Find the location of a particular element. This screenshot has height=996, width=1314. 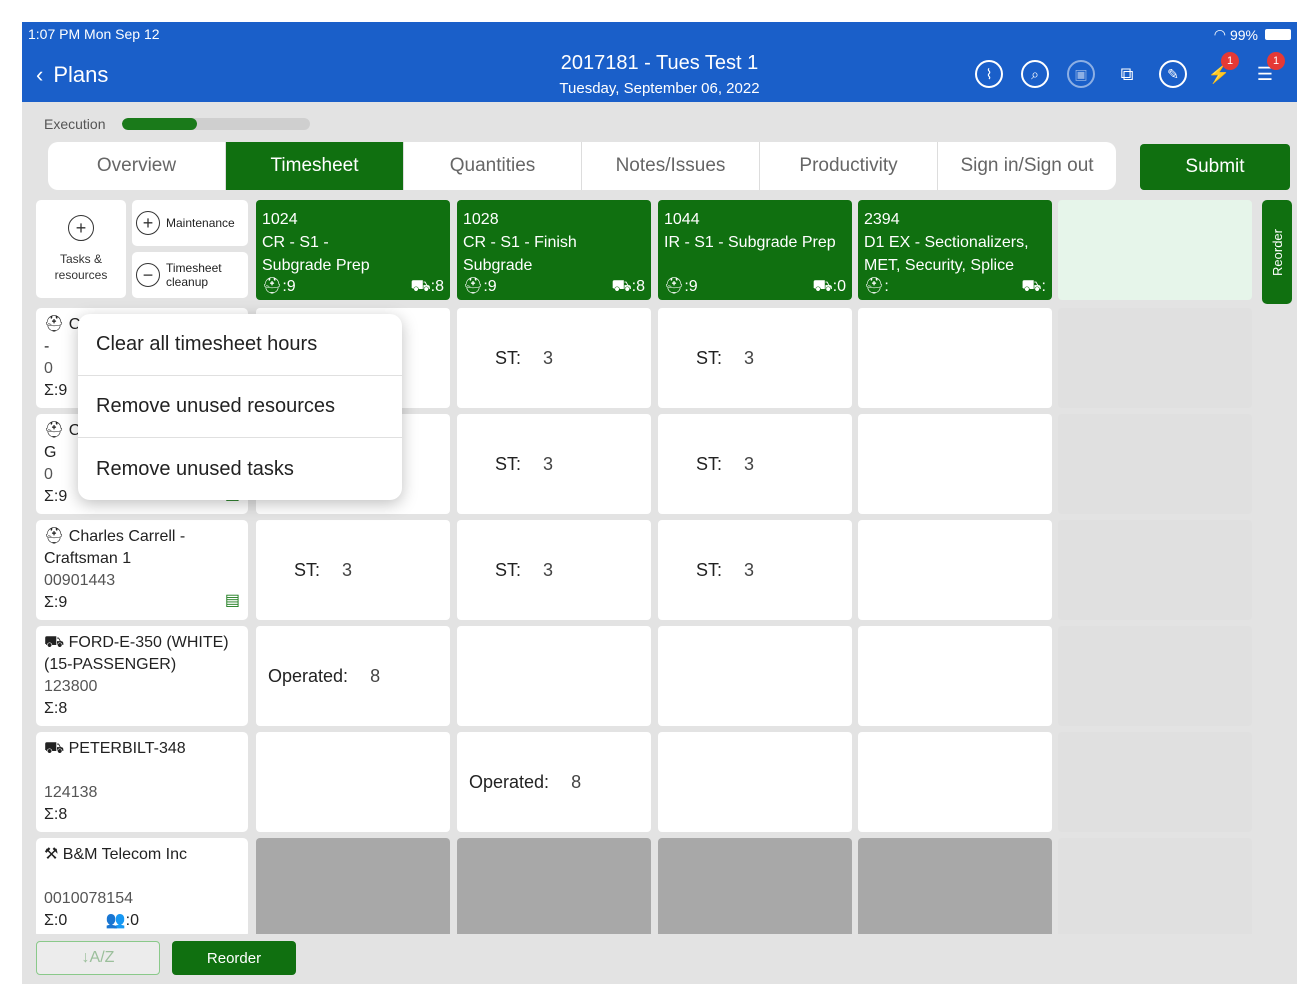

menu-item-clear-hours: Clear all timesheet hours is located at coordinates (240, 345).